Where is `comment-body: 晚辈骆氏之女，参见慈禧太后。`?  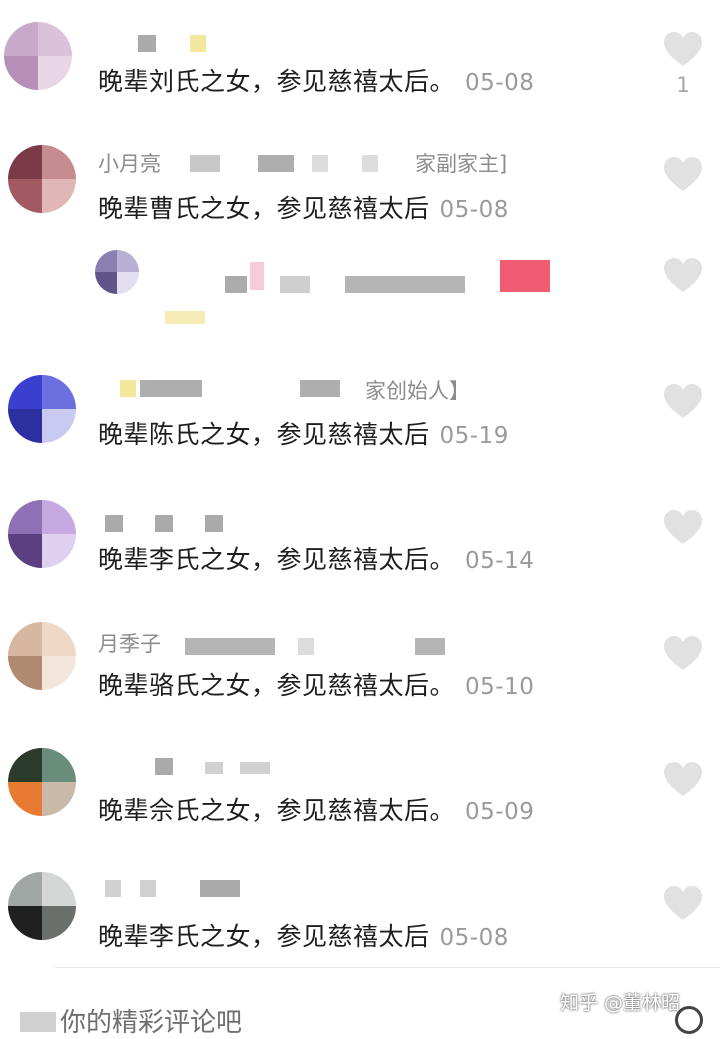 comment-body: 晚辈骆氏之女，参见慈禧太后。 is located at coordinates (277, 685).